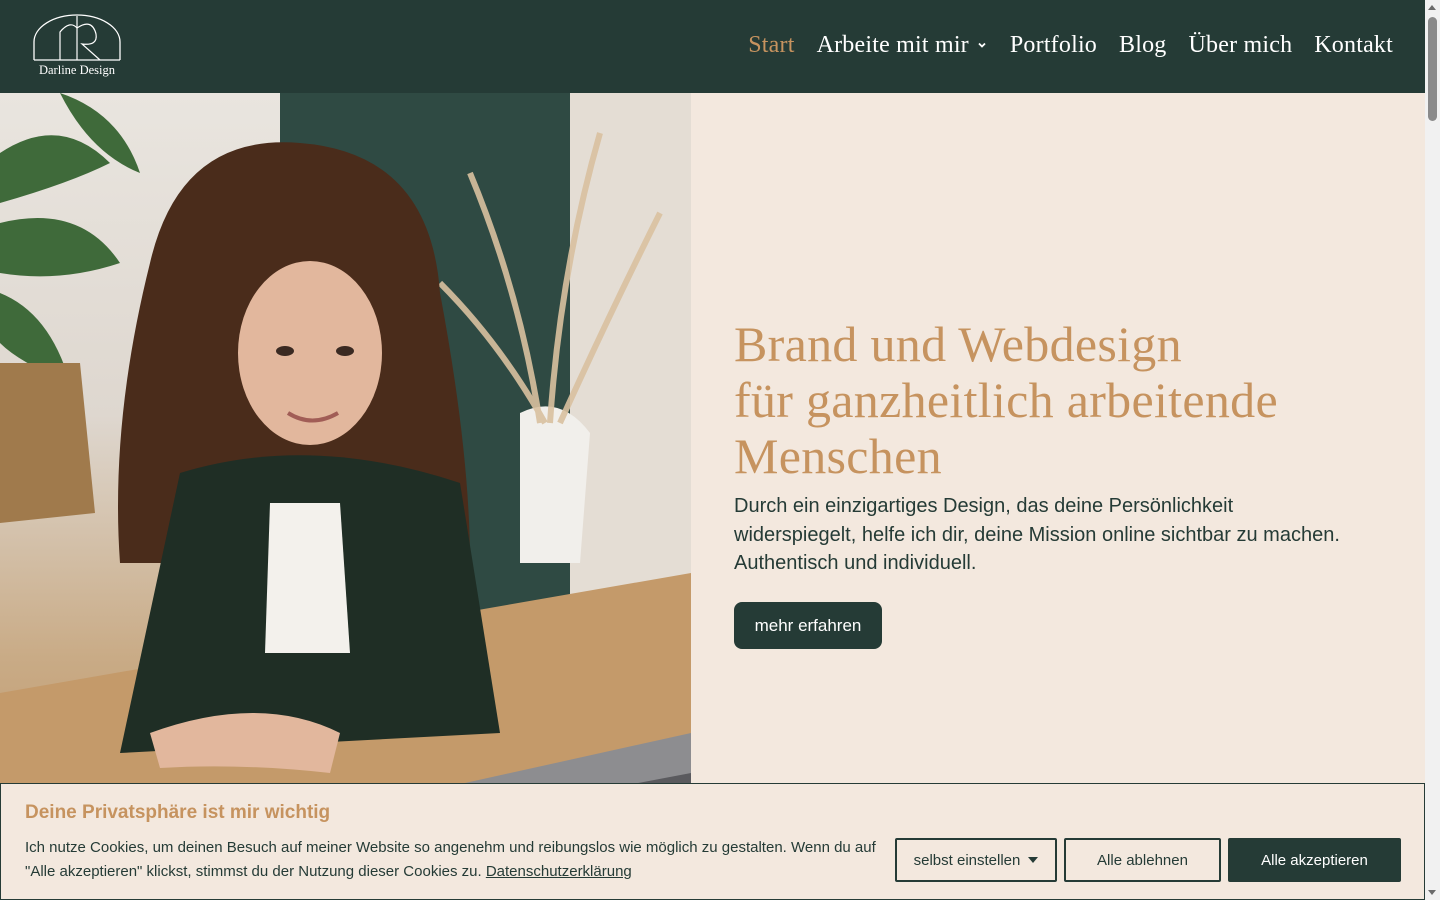 Image resolution: width=1440 pixels, height=900 pixels. Describe the element at coordinates (1432, 69) in the screenshot. I see `scrollbar-thumb` at that location.